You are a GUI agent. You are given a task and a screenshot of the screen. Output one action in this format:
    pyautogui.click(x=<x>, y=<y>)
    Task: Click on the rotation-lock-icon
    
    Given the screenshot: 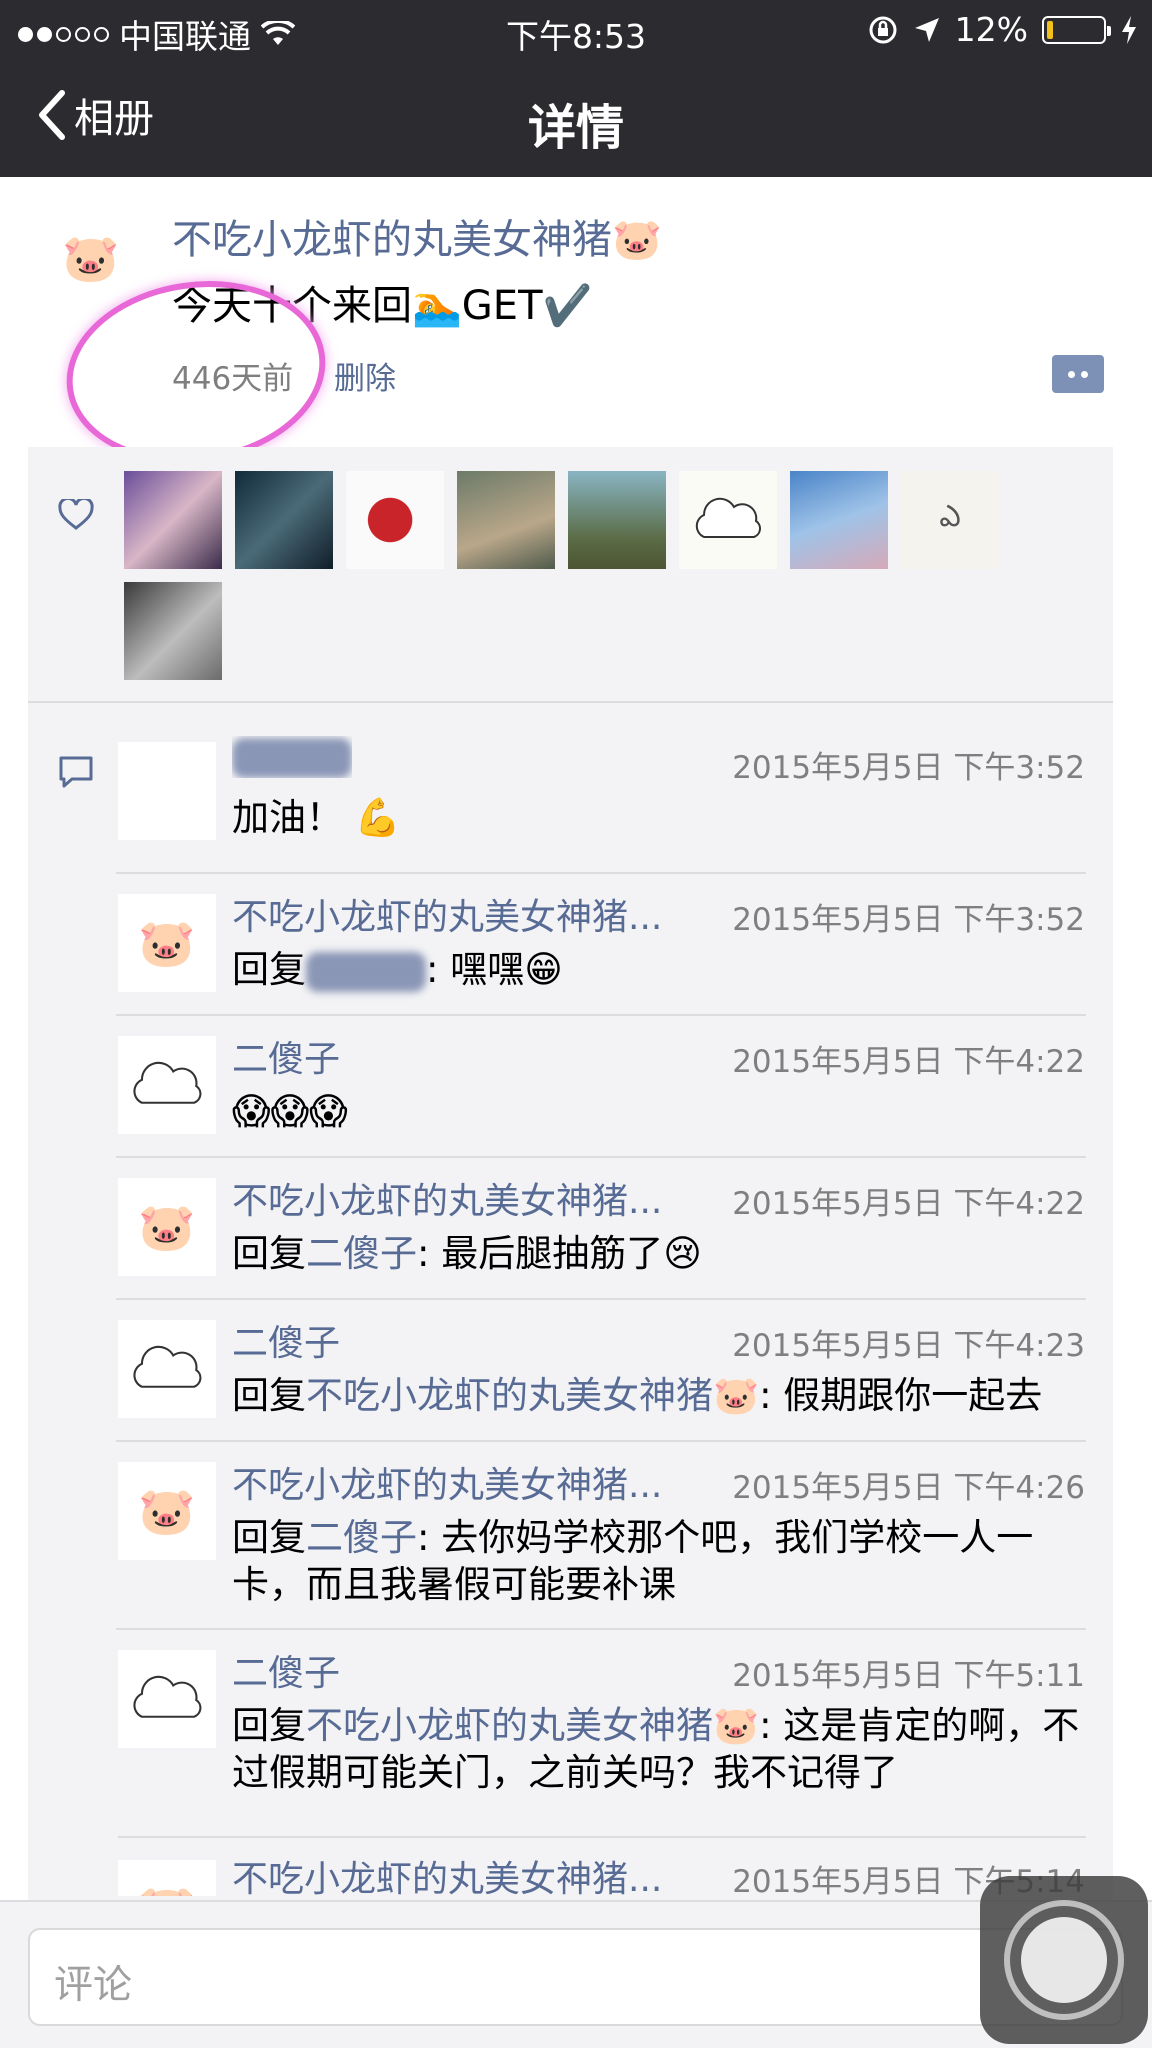 What is the action you would take?
    pyautogui.click(x=883, y=29)
    